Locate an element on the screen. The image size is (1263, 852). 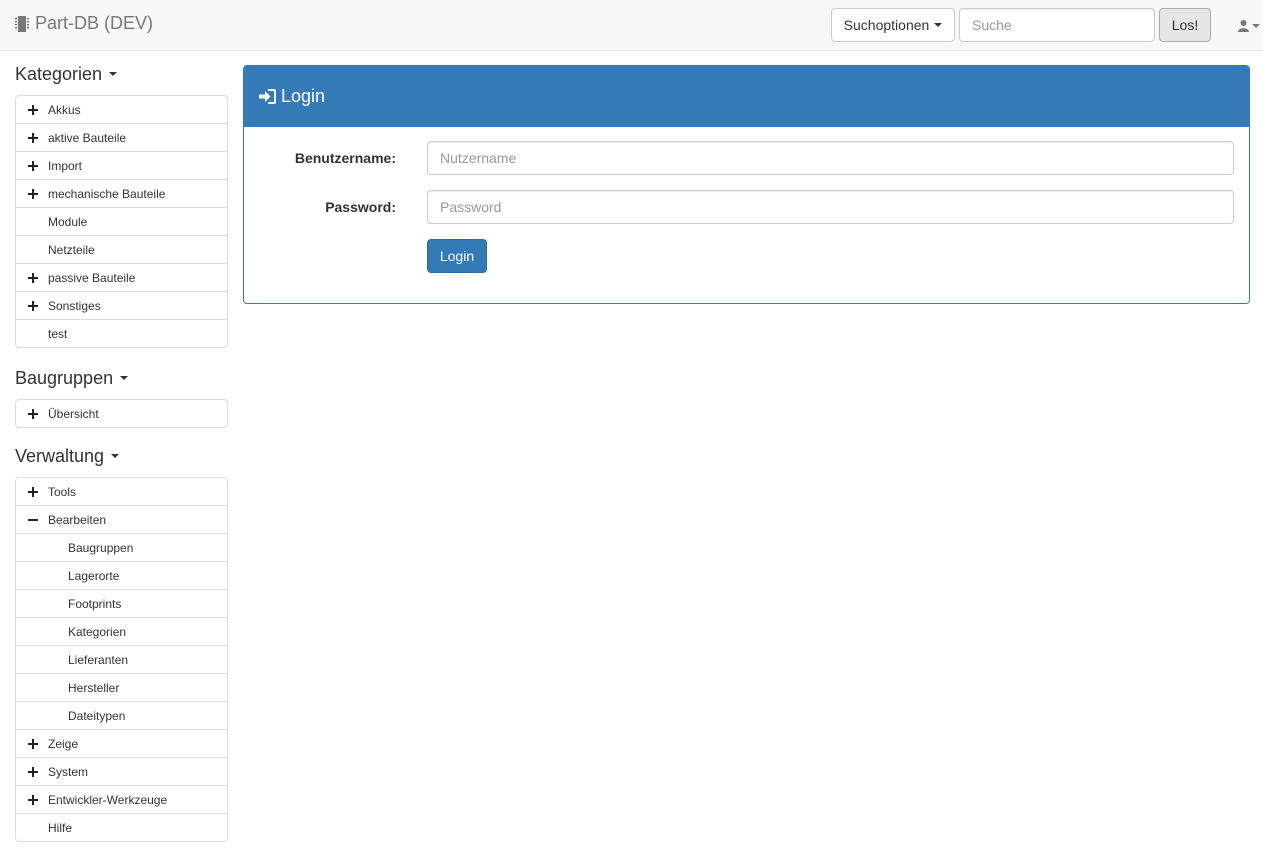
categories-title: Kategorien is located at coordinates (59, 74).